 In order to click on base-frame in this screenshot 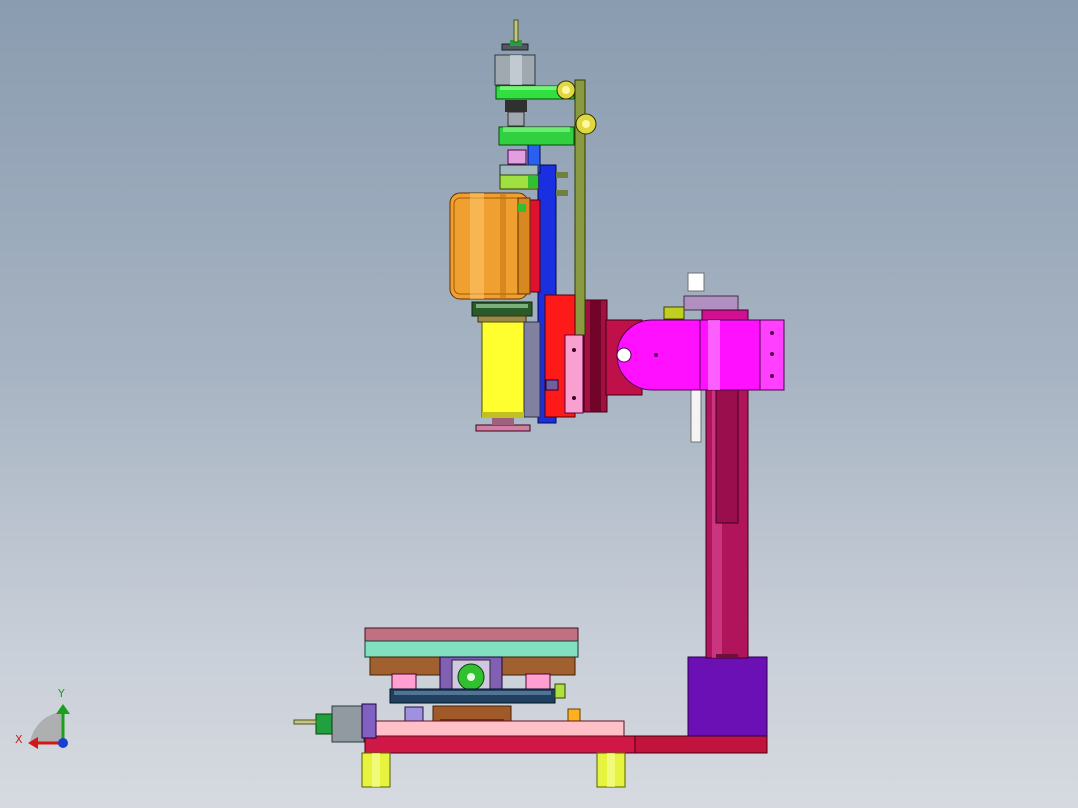, I will do `click(564, 761)`.